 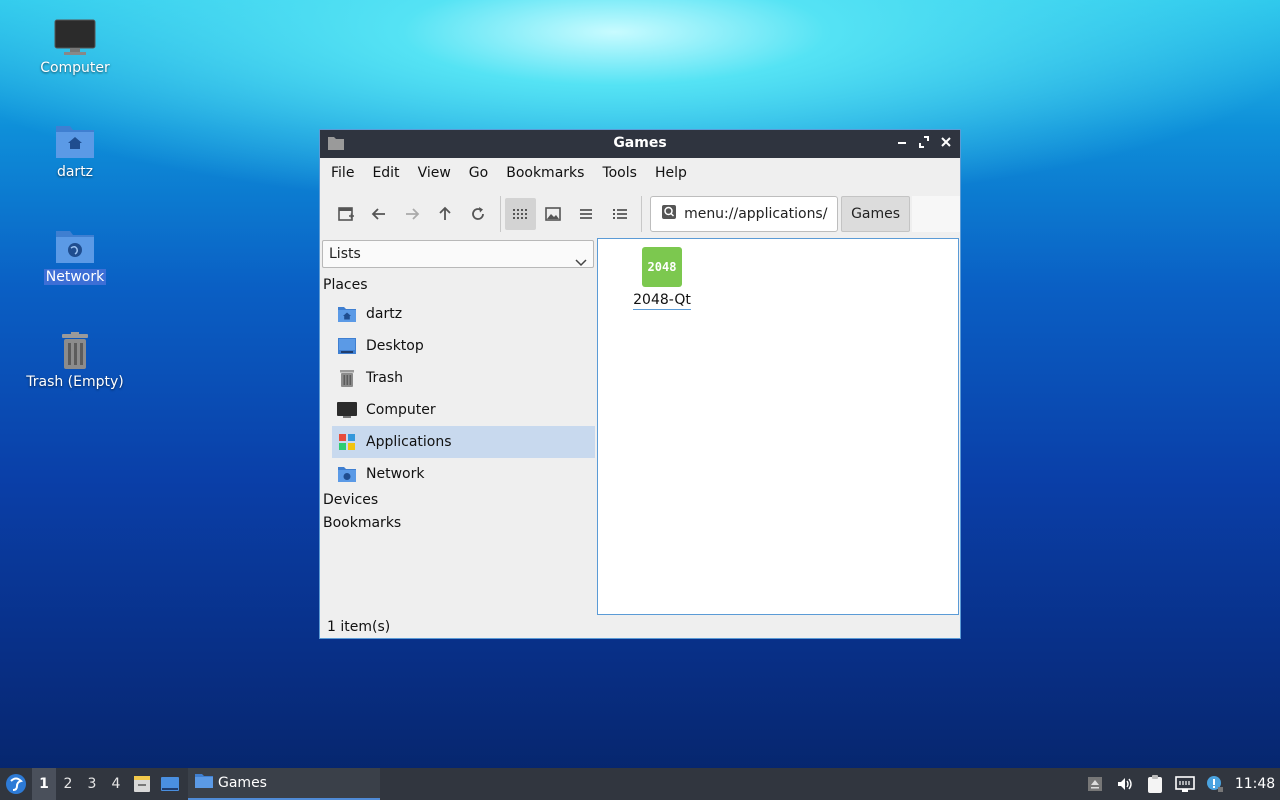 I want to click on taskbar: 1 2 3 4 Games 11:48, so click(x=640, y=784).